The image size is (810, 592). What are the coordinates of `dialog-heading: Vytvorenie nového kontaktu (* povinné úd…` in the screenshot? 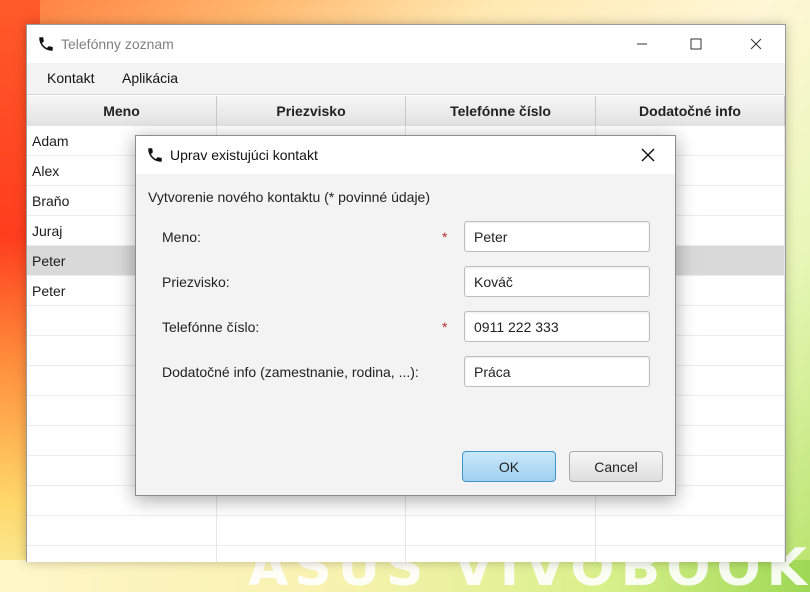 It's located at (289, 197).